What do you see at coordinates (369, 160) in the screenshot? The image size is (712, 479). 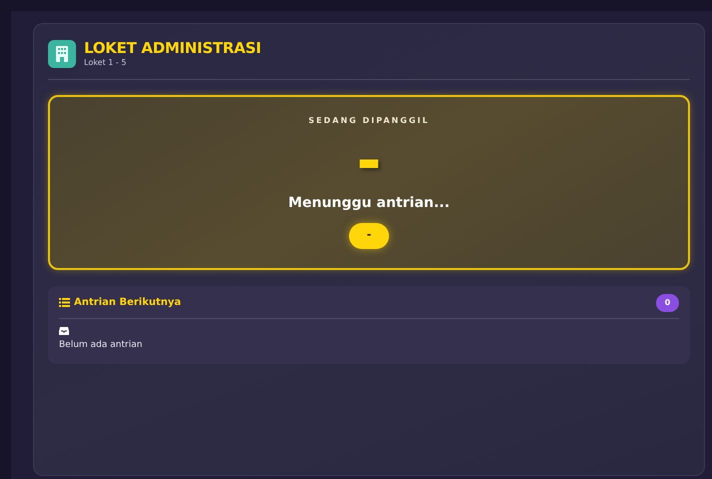 I see `queue-number: -` at bounding box center [369, 160].